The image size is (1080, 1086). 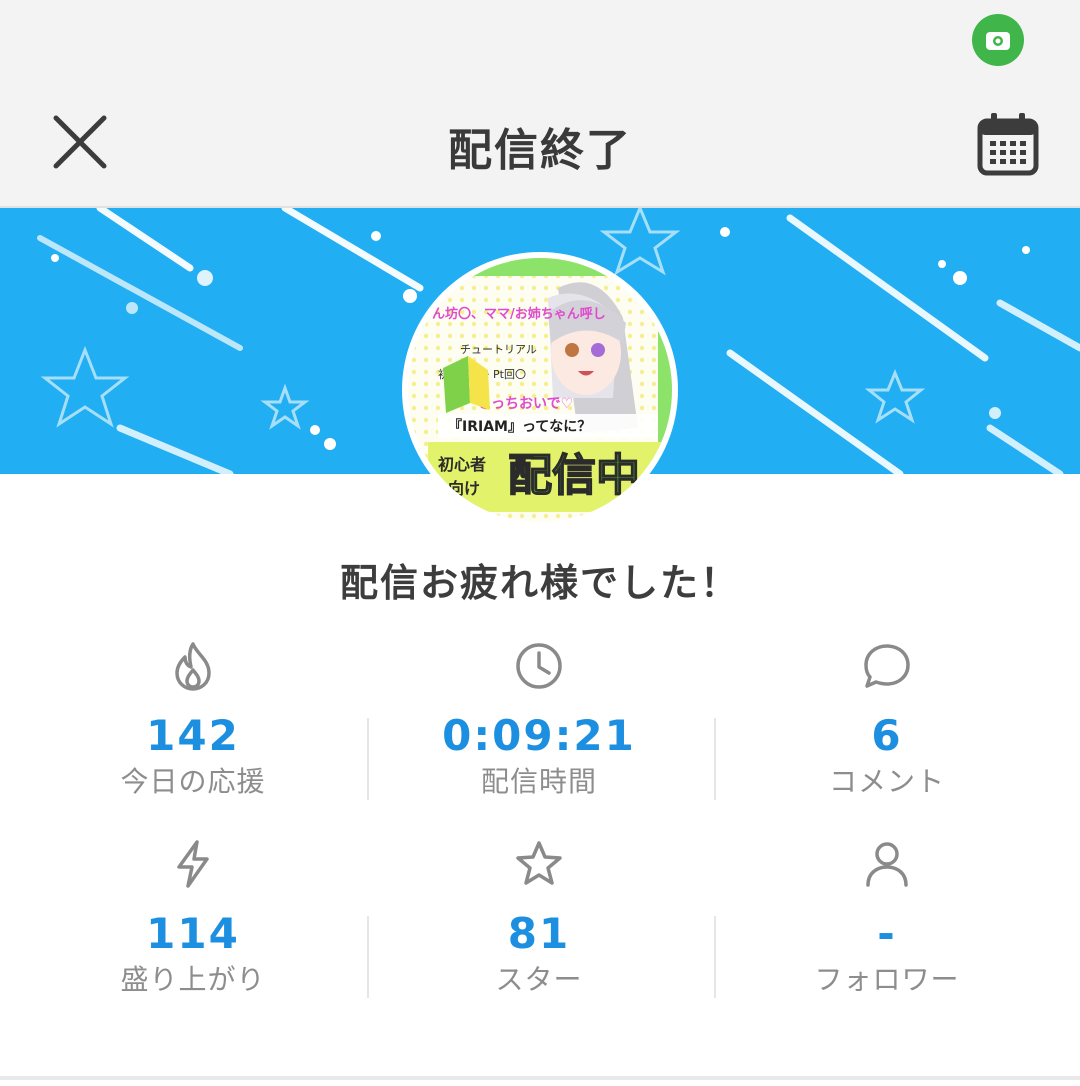 I want to click on stat-followers: - フォロワー, so click(x=887, y=933).